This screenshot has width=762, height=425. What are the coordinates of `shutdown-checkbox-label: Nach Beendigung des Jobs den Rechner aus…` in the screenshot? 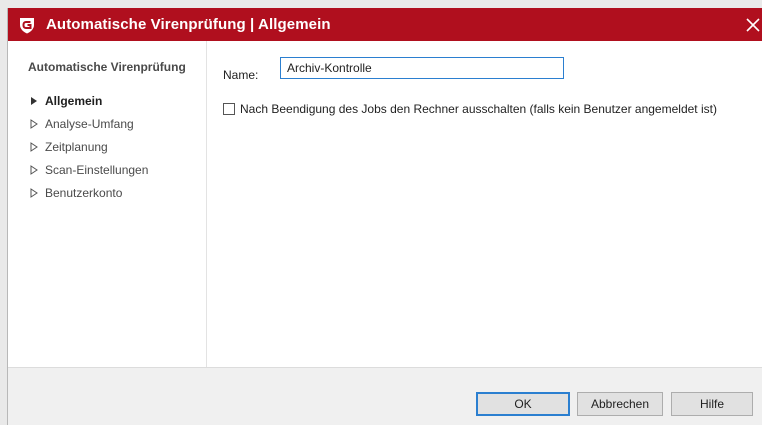 It's located at (478, 109).